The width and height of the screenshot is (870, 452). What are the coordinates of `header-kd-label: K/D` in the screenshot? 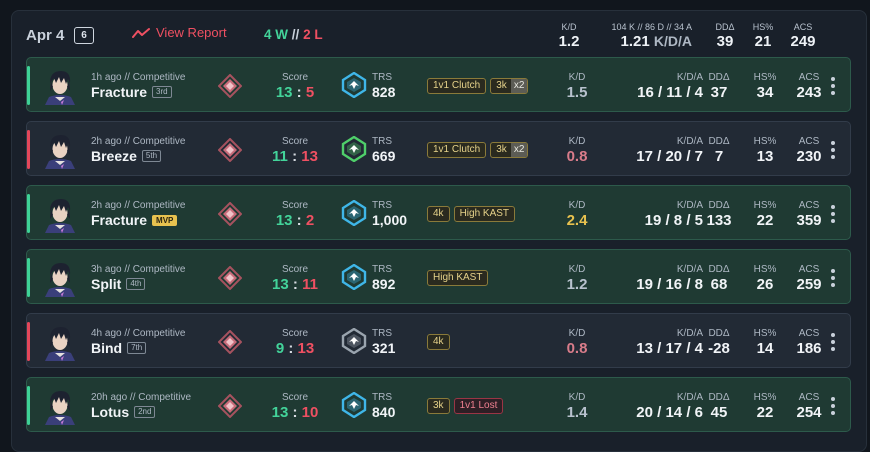 It's located at (569, 27).